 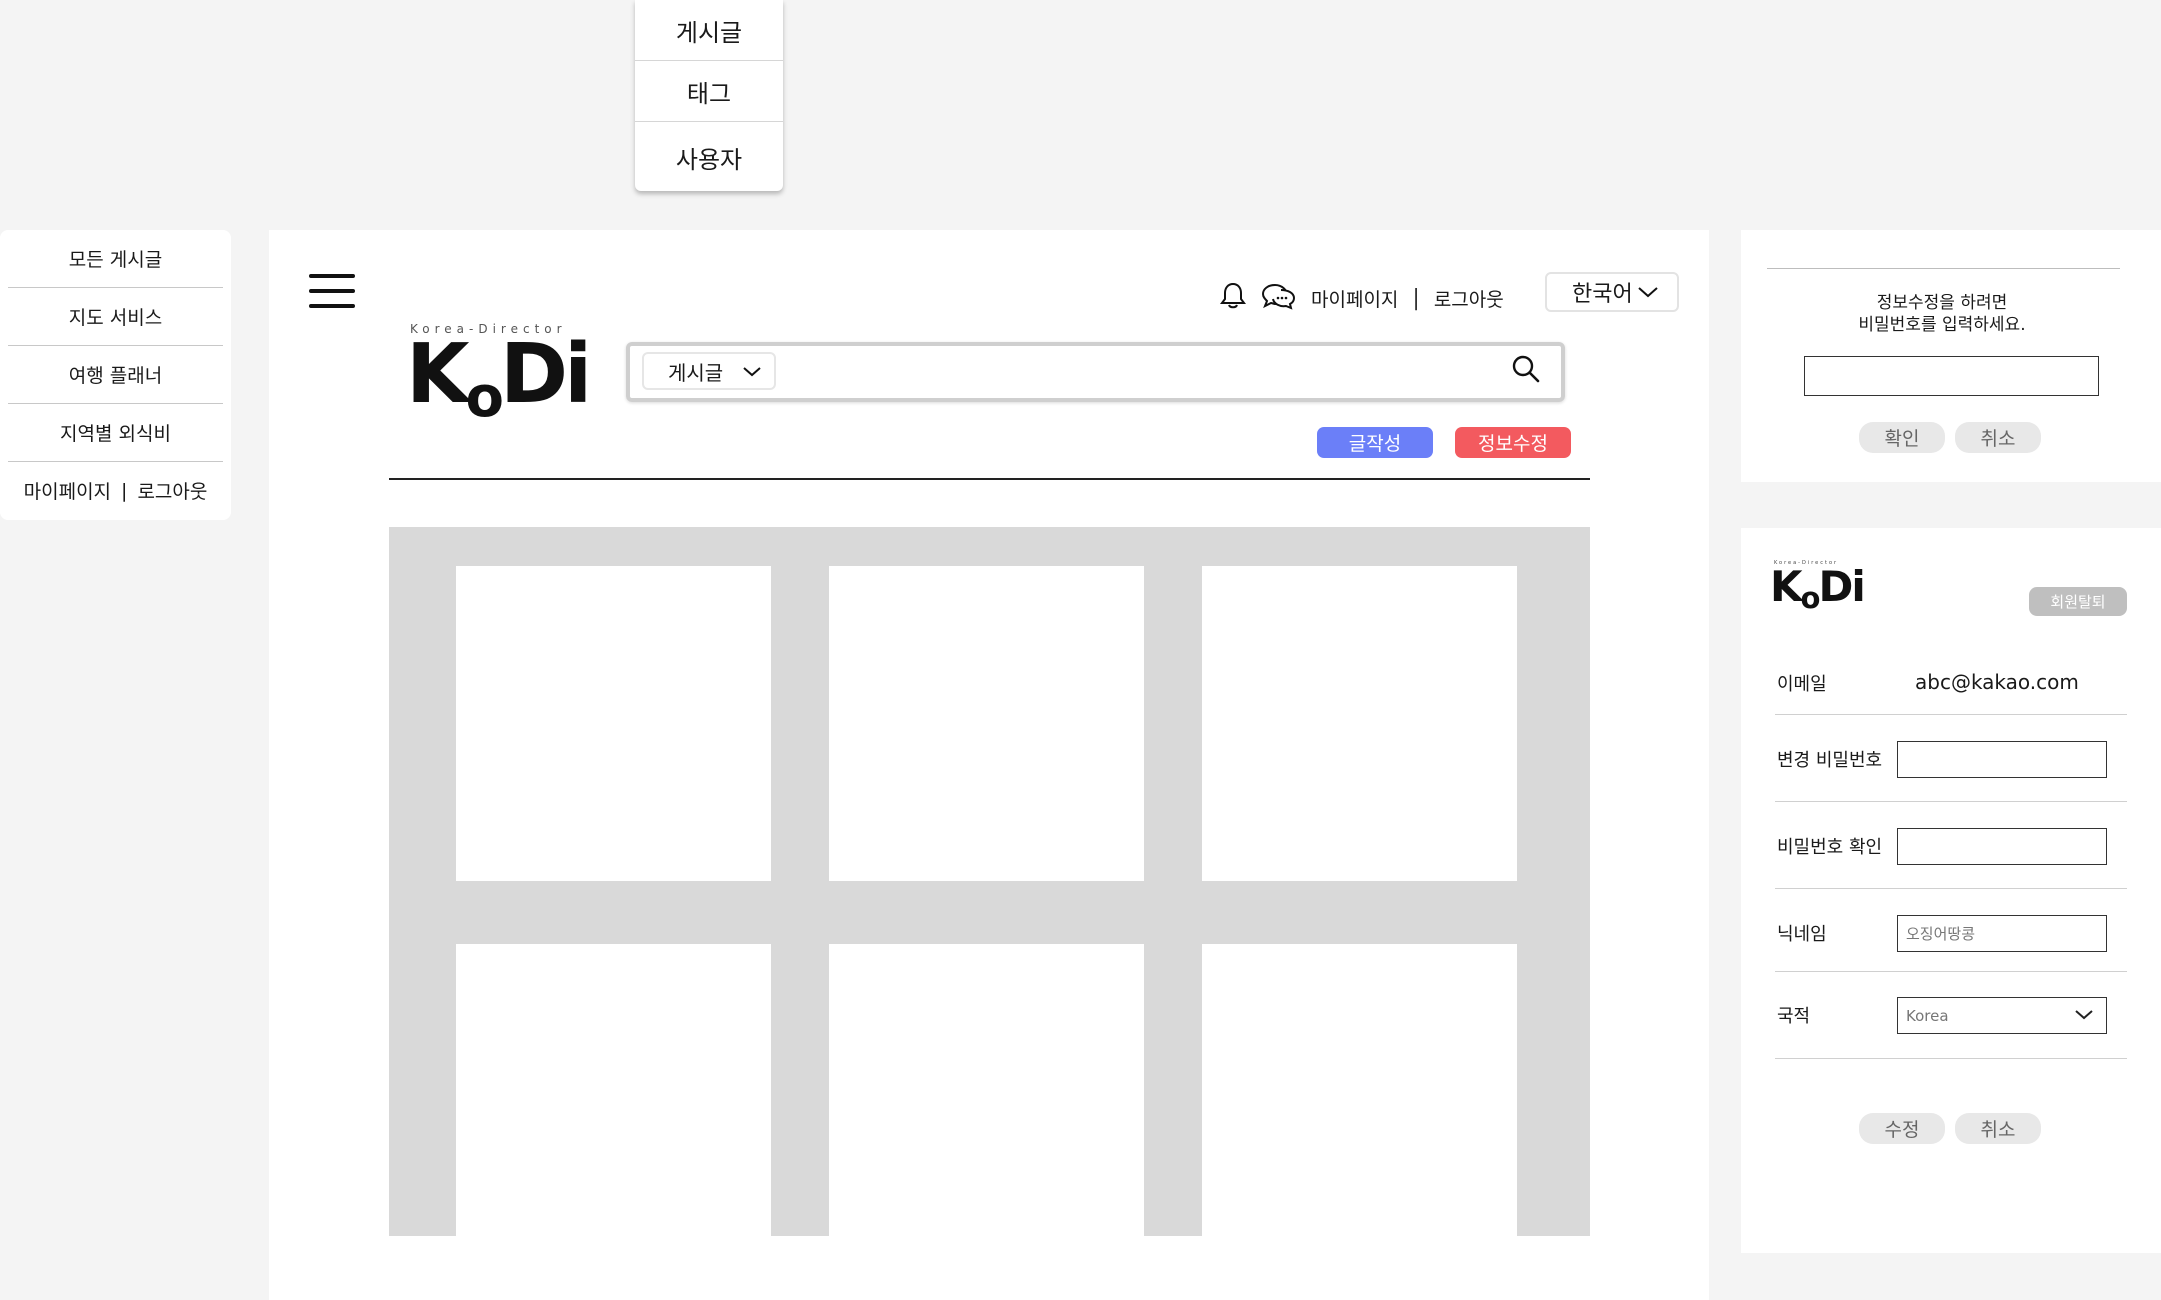 I want to click on nationality-select: Korea, so click(x=2002, y=1015).